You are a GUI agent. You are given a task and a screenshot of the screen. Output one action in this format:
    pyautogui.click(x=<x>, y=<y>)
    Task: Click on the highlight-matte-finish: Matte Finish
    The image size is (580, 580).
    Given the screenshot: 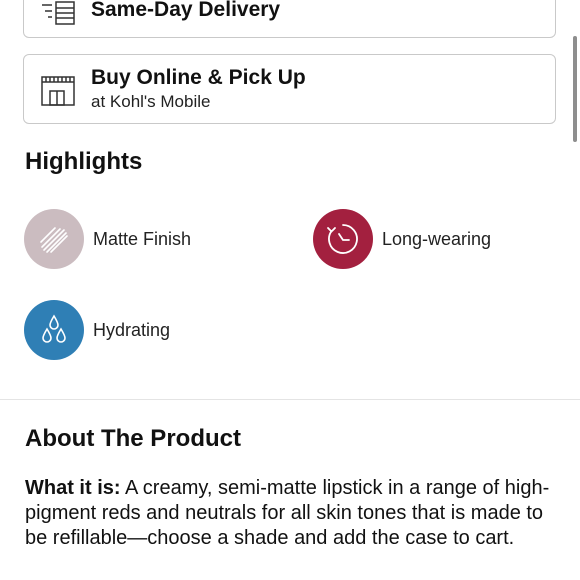 What is the action you would take?
    pyautogui.click(x=107, y=239)
    